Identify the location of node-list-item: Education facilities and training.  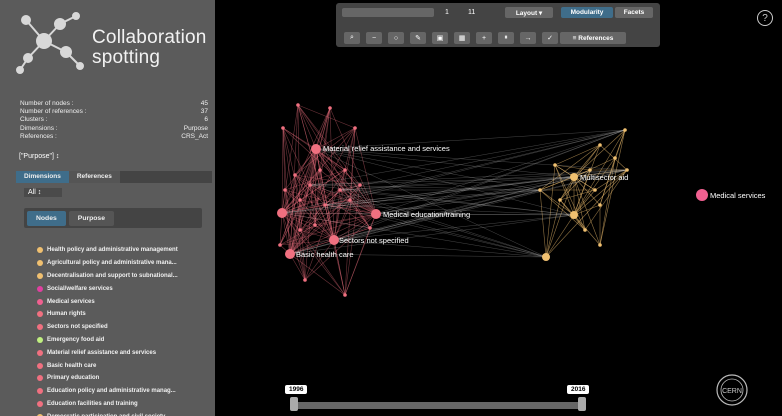
(124, 404).